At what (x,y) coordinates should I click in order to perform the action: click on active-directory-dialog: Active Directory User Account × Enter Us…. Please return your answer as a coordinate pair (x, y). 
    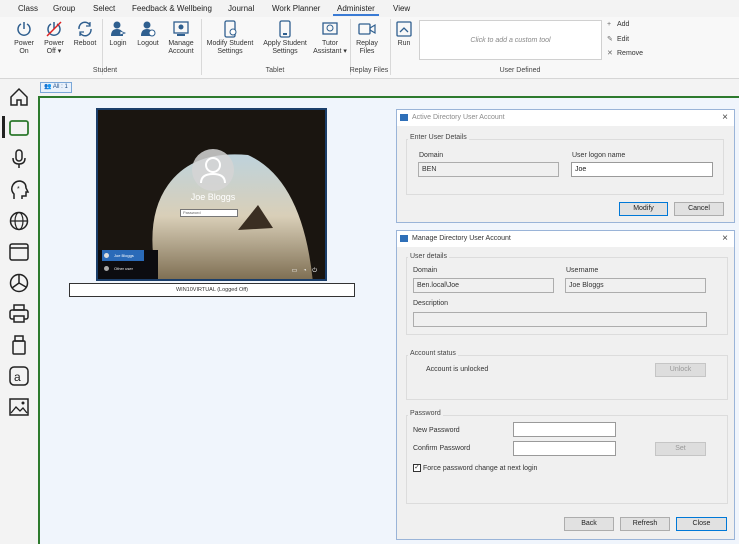
    Looking at the image, I should click on (565, 166).